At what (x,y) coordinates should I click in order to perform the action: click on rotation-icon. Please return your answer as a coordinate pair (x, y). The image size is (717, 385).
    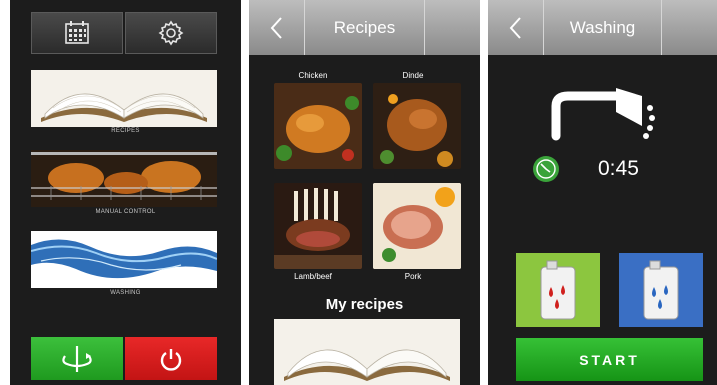
    Looking at the image, I should click on (77, 358).